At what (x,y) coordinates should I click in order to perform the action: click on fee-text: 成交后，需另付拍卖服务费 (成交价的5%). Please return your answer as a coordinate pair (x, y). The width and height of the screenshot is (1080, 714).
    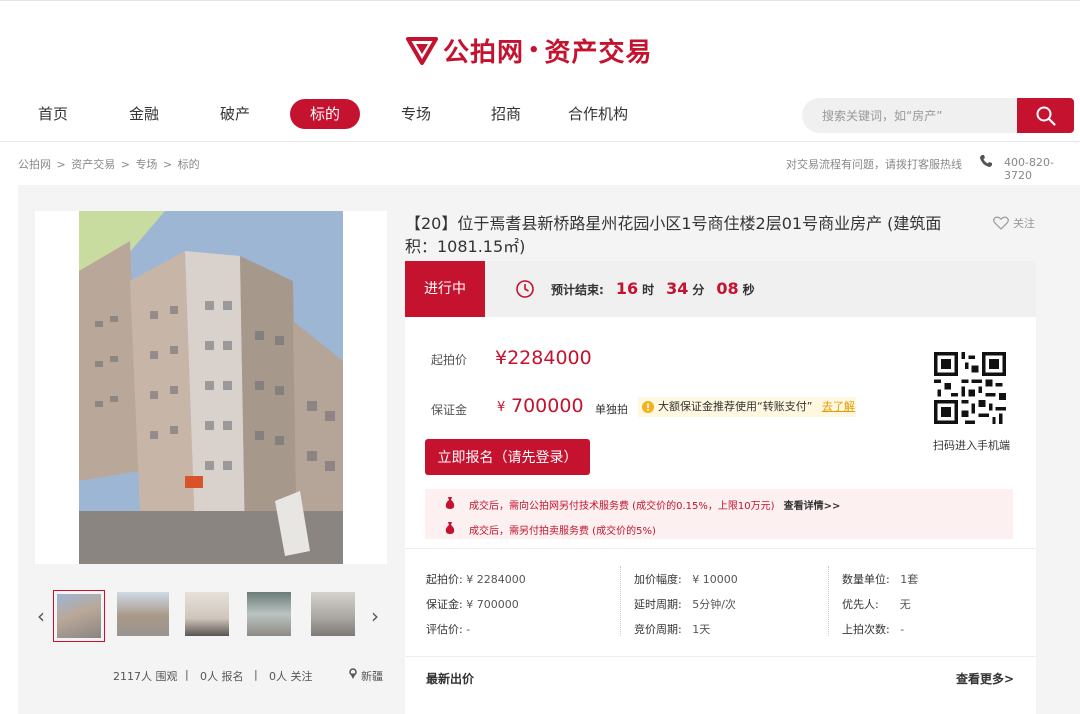
    Looking at the image, I should click on (562, 531).